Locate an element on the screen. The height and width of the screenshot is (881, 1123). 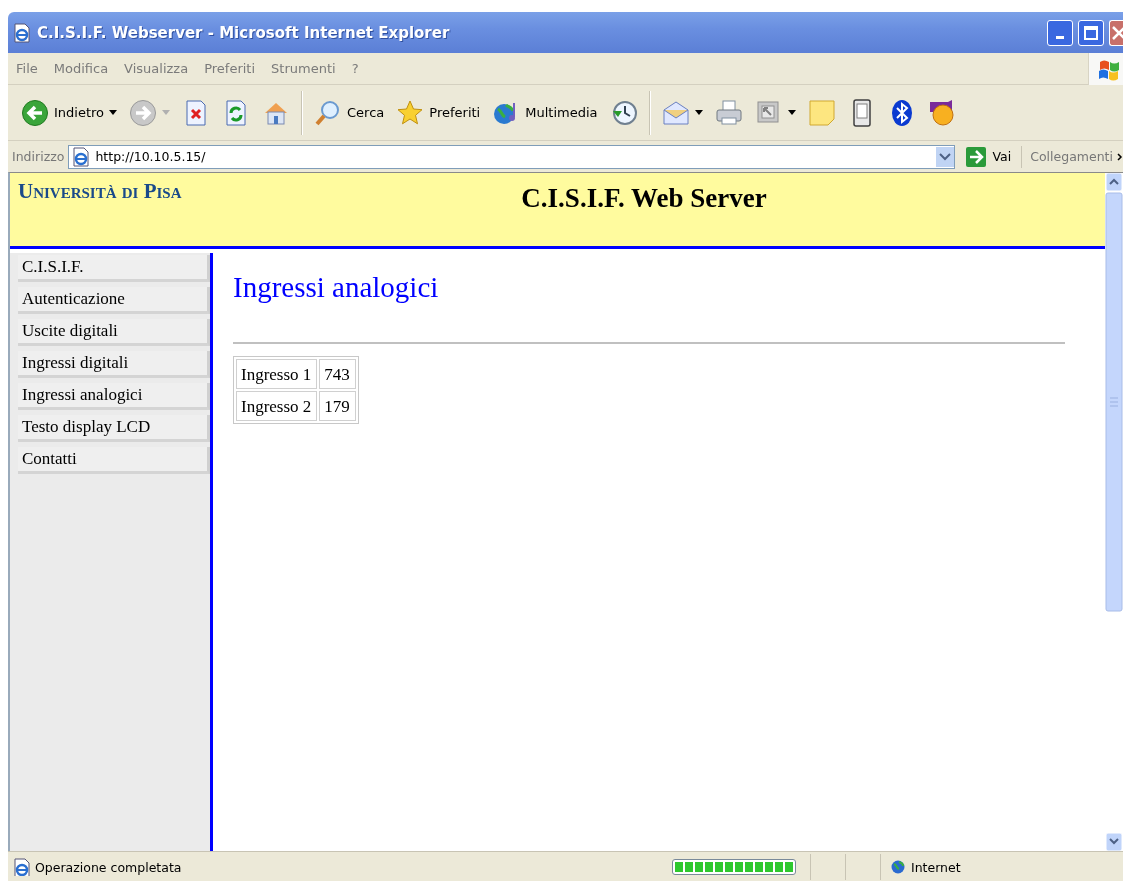
go-button: Vai is located at coordinates (990, 156).